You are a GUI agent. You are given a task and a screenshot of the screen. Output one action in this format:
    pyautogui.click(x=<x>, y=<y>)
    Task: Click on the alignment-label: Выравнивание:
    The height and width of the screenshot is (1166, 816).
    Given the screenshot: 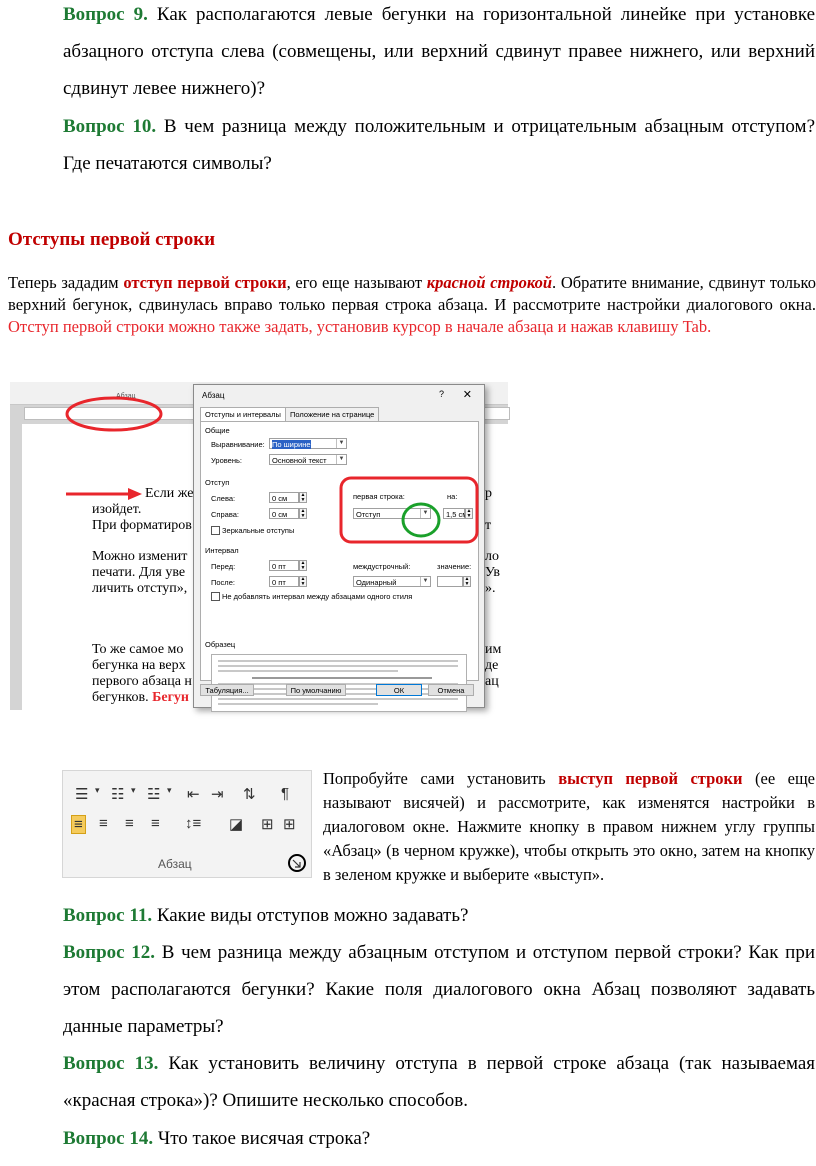 What is the action you would take?
    pyautogui.click(x=238, y=444)
    